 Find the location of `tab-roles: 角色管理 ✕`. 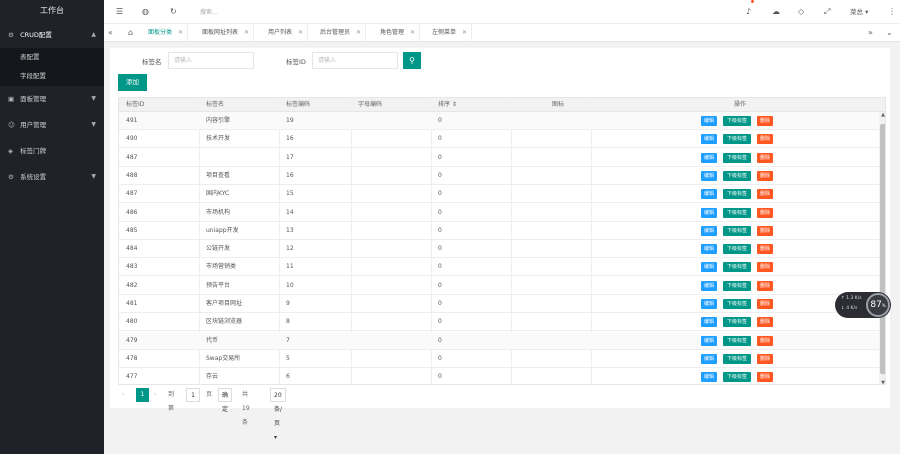

tab-roles: 角色管理 ✕ is located at coordinates (398, 33).